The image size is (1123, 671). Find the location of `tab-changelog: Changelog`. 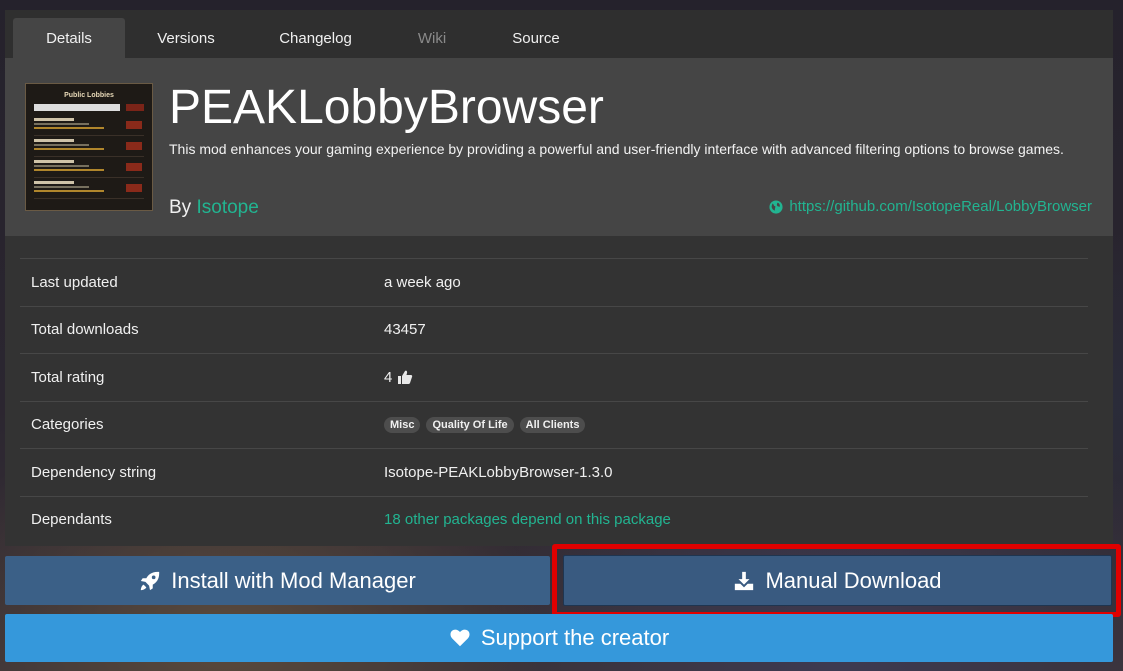

tab-changelog: Changelog is located at coordinates (315, 38).